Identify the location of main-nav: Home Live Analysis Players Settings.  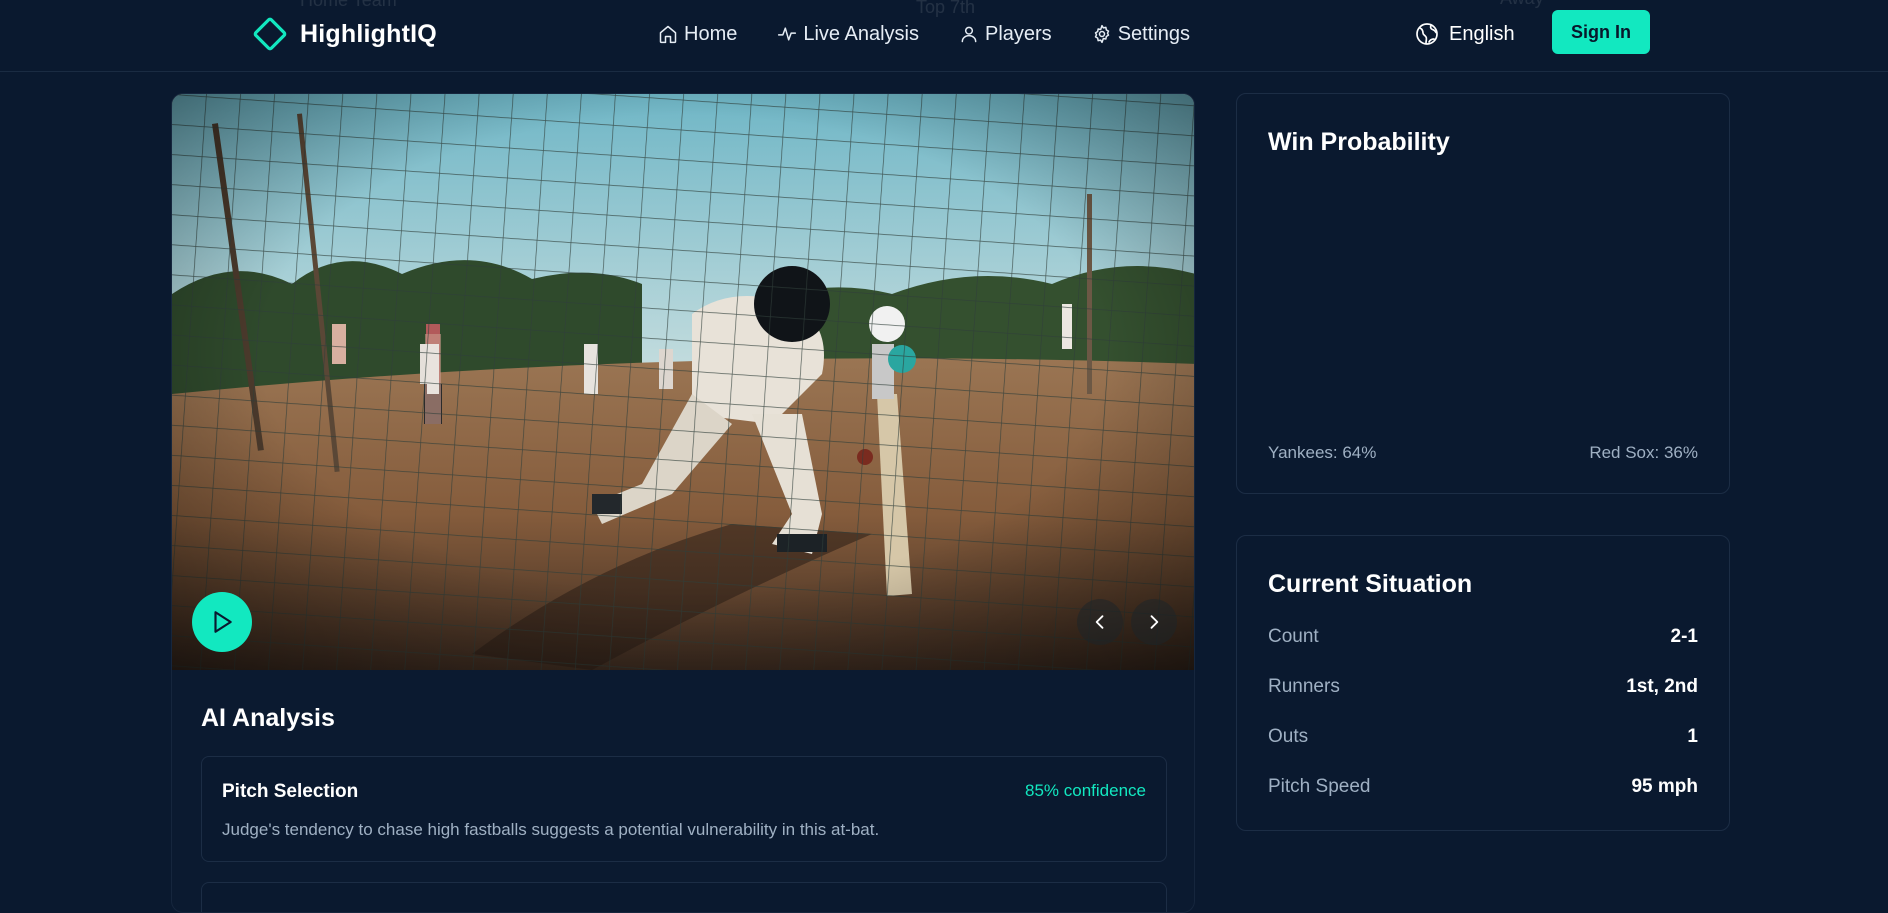
(944, 34).